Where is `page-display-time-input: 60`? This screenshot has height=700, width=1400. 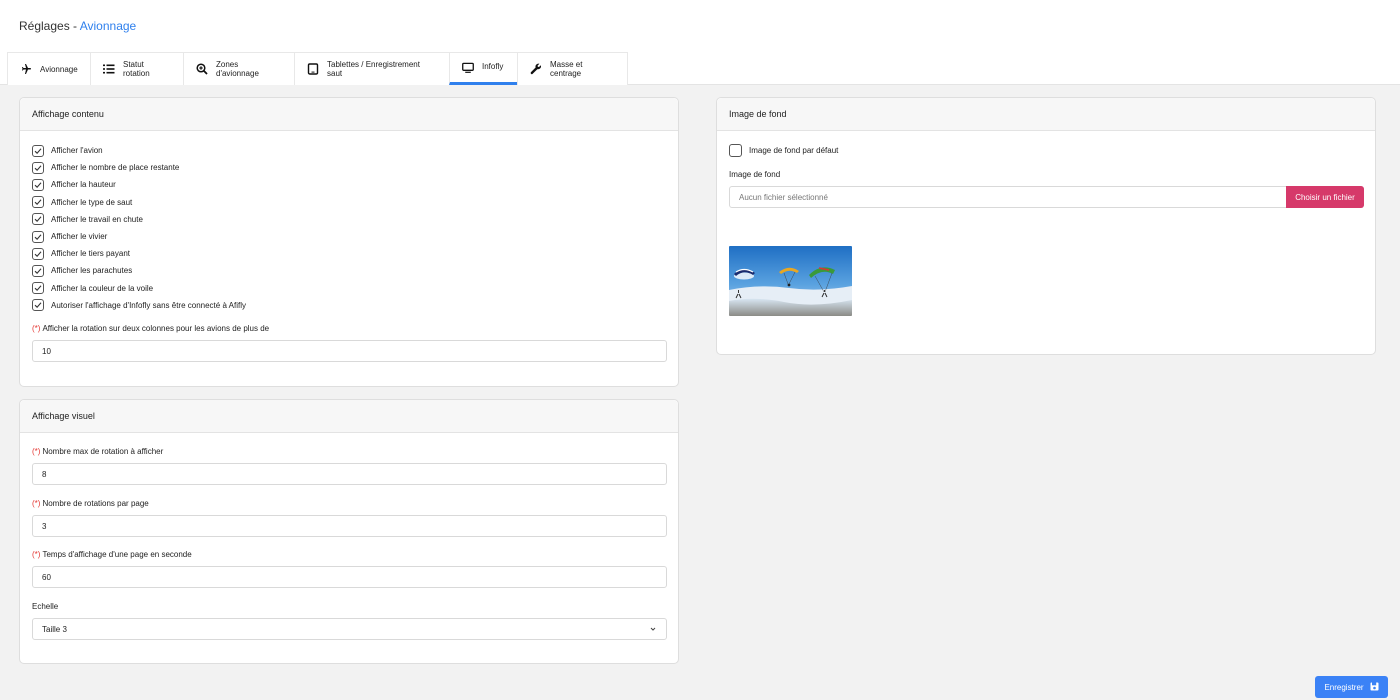
page-display-time-input: 60 is located at coordinates (349, 577).